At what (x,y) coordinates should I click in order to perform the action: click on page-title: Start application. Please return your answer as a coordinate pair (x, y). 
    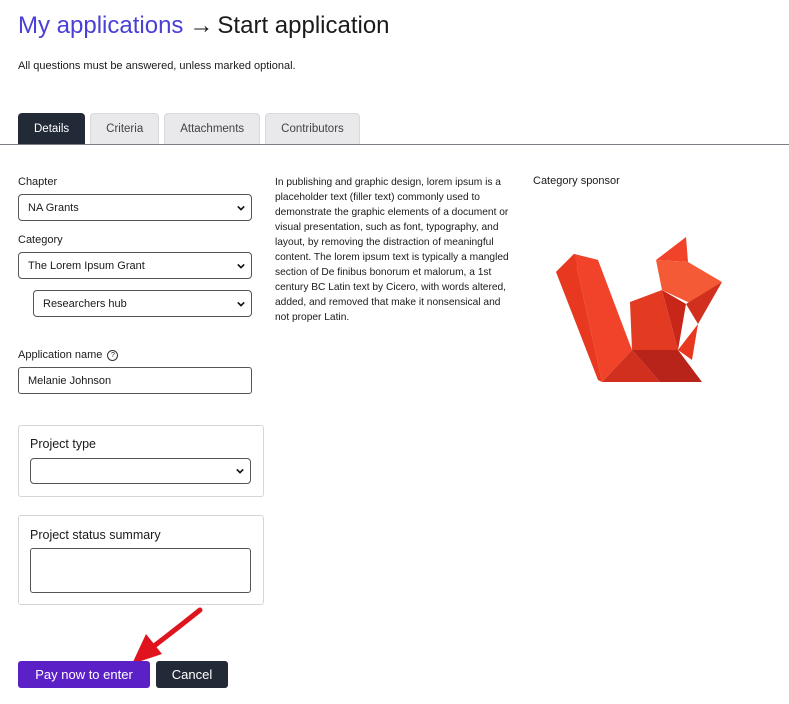
    Looking at the image, I should click on (303, 25).